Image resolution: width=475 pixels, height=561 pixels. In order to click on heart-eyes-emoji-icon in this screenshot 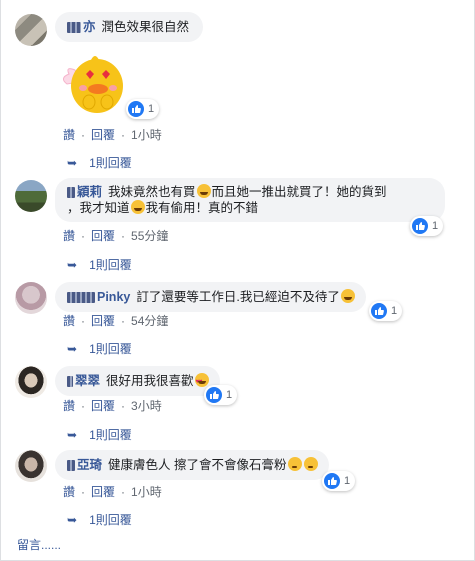, I will do `click(201, 381)`.